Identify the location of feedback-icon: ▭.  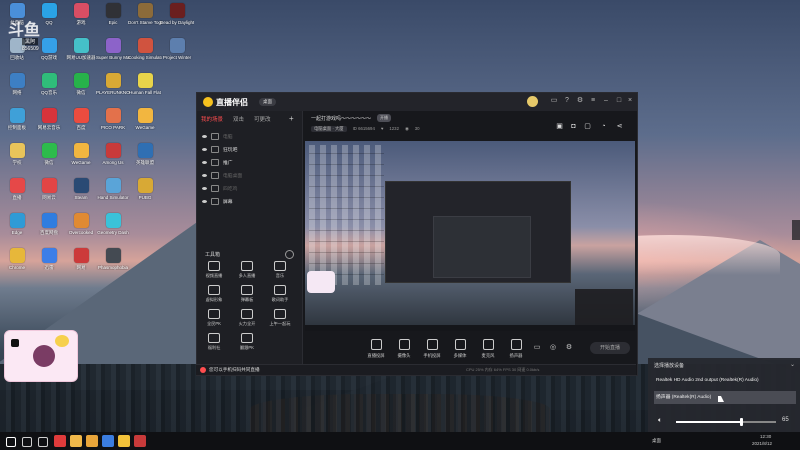
(554, 101).